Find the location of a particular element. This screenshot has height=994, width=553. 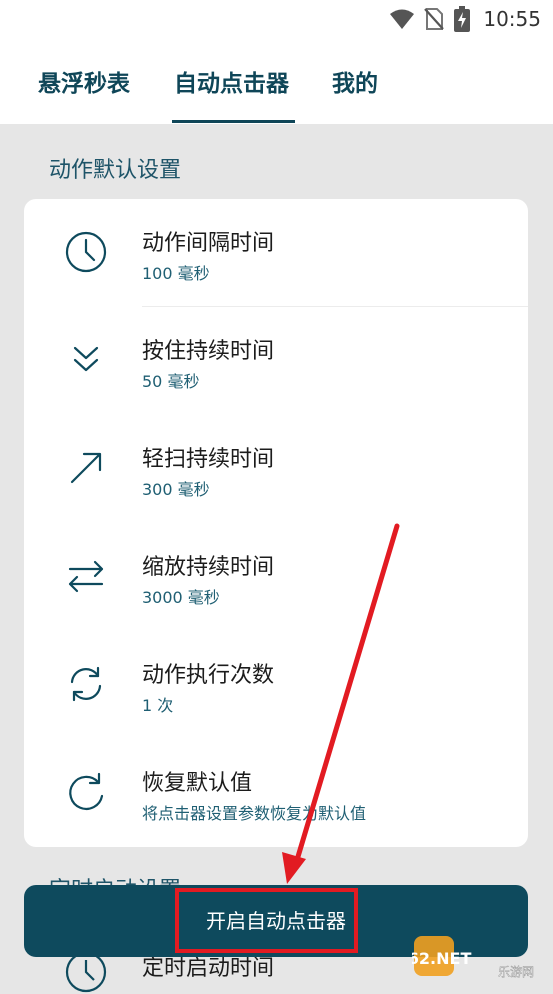

watermark-text: 962.NET is located at coordinates (441, 958).